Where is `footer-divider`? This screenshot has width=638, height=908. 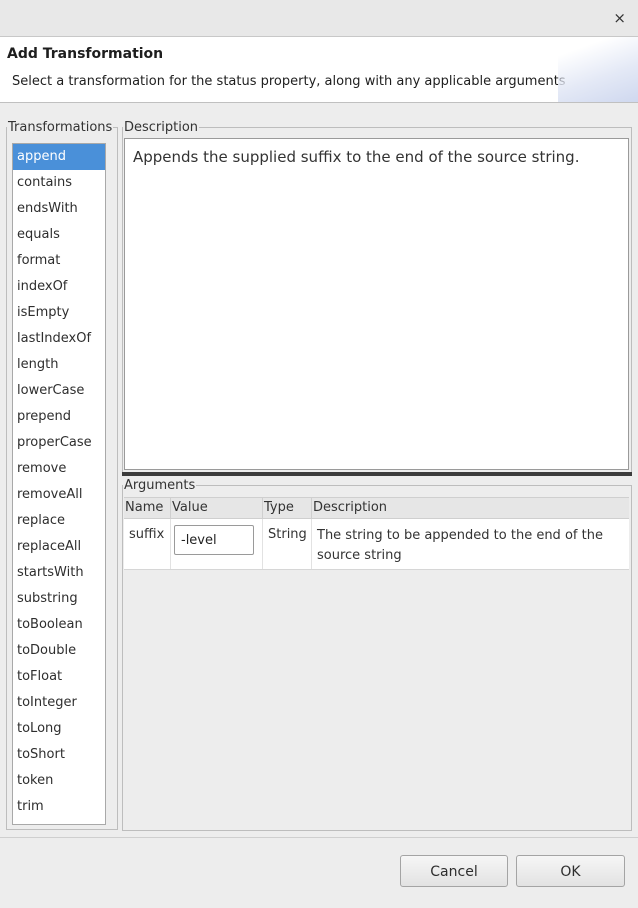 footer-divider is located at coordinates (319, 837).